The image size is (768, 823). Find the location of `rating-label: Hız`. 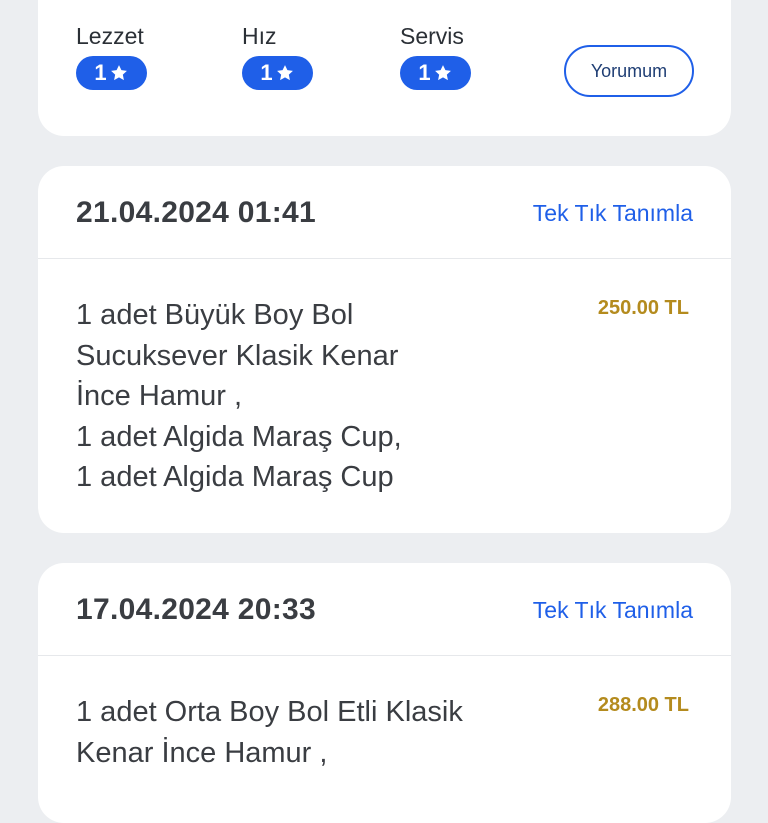

rating-label: Hız is located at coordinates (259, 36).